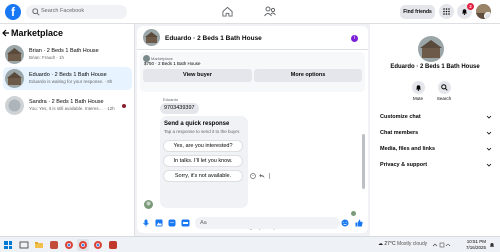 The height and width of the screenshot is (252, 500). Describe the element at coordinates (417, 12) in the screenshot. I see `find-friends-button: Find friends` at that location.